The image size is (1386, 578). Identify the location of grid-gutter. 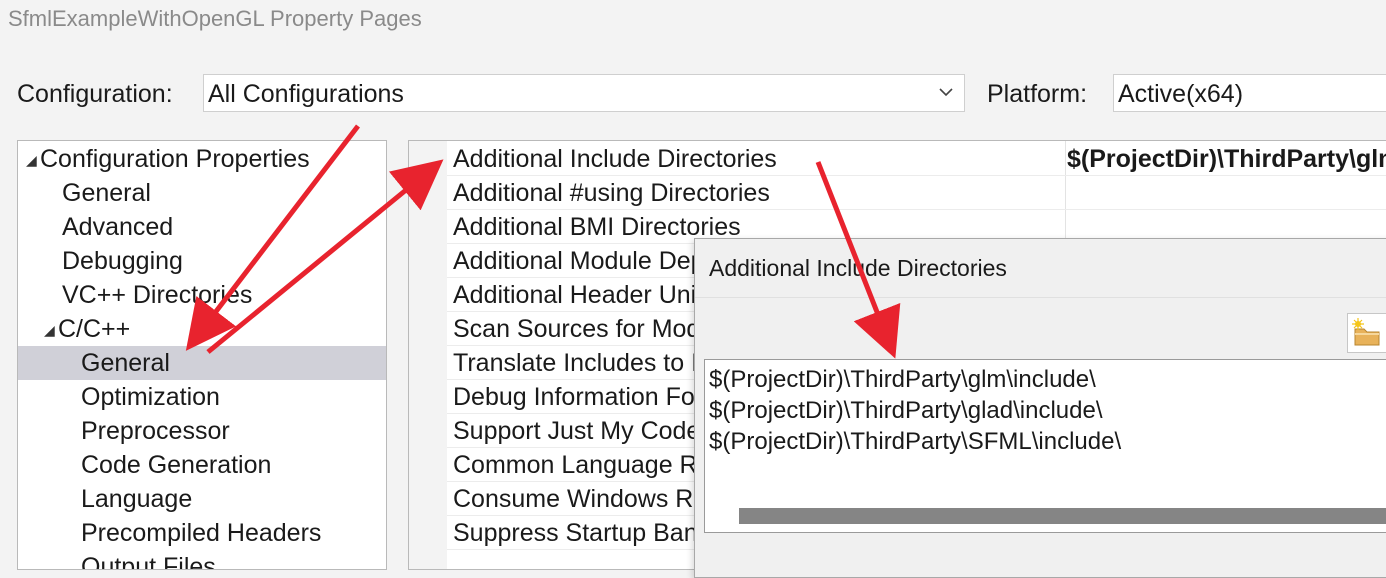
(428, 355).